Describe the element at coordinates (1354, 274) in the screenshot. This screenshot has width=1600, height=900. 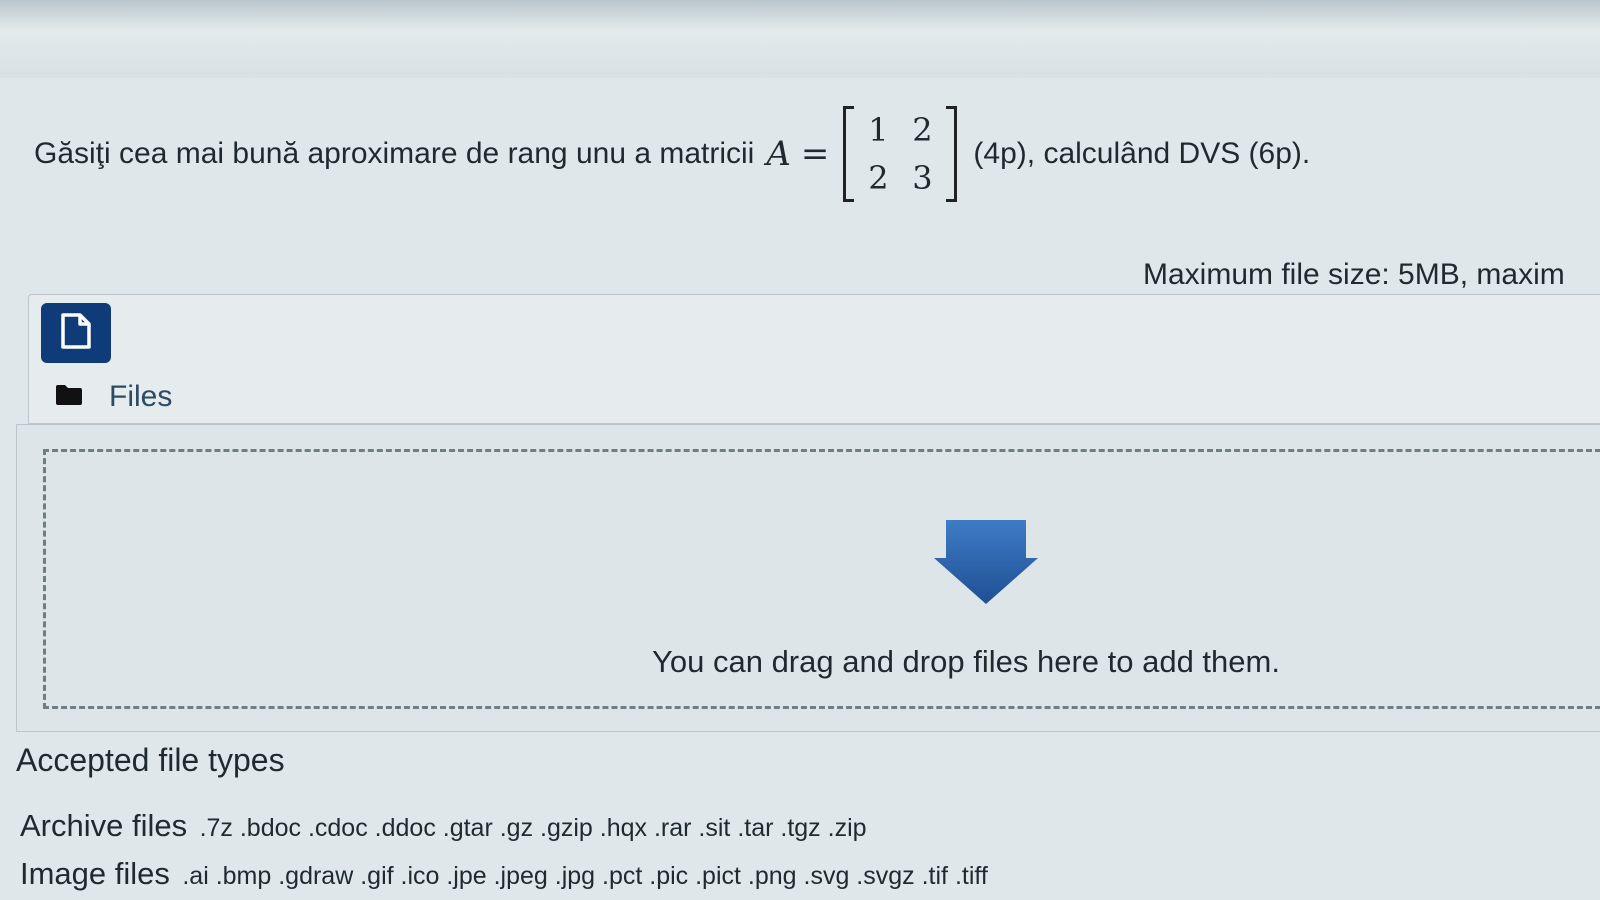
I see `max-file-size: Maximum file size: 5MB, maxim` at that location.